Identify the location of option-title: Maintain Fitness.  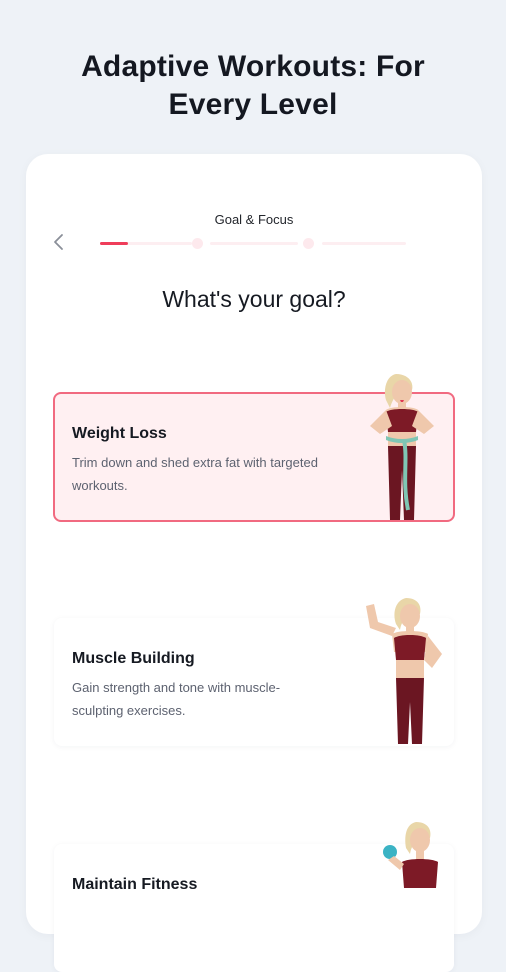
(135, 884).